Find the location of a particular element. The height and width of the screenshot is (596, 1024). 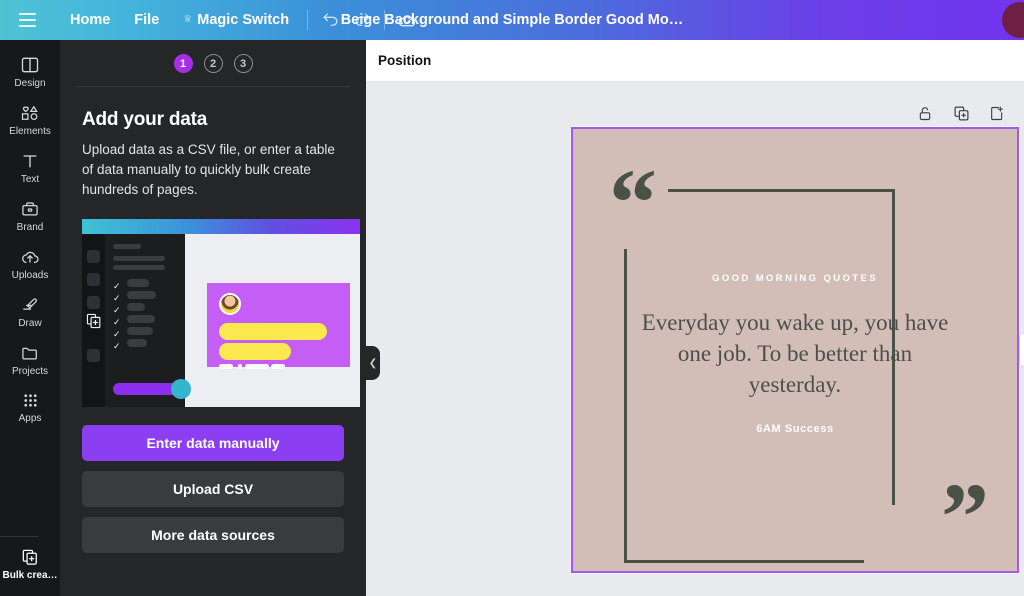

panel-heading: Add your data is located at coordinates (145, 119).